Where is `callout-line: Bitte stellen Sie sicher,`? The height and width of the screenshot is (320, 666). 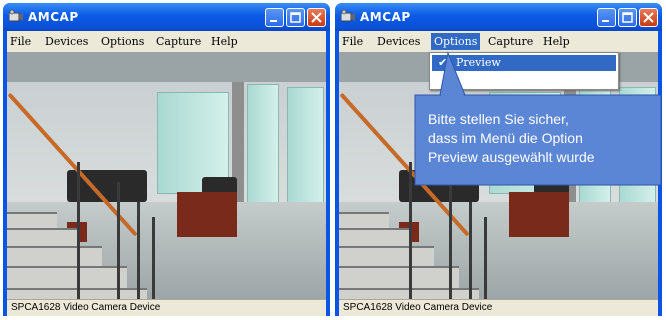
callout-line: Bitte stellen Sie sicher, is located at coordinates (498, 119).